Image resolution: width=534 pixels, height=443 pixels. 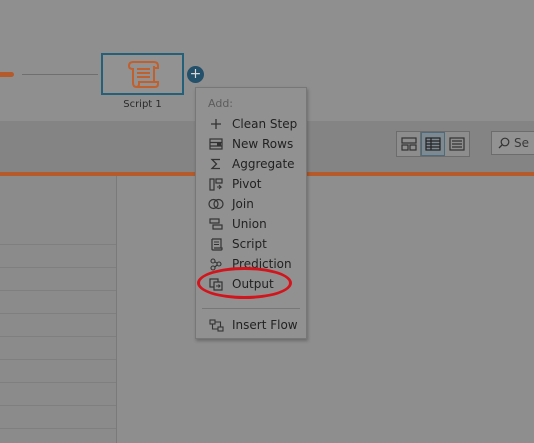 I want to click on union-icon, so click(x=216, y=224).